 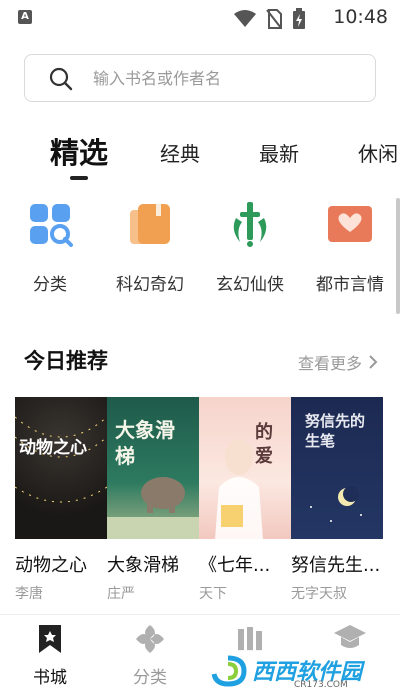 What do you see at coordinates (279, 152) in the screenshot?
I see `tab-latest: 最新` at bounding box center [279, 152].